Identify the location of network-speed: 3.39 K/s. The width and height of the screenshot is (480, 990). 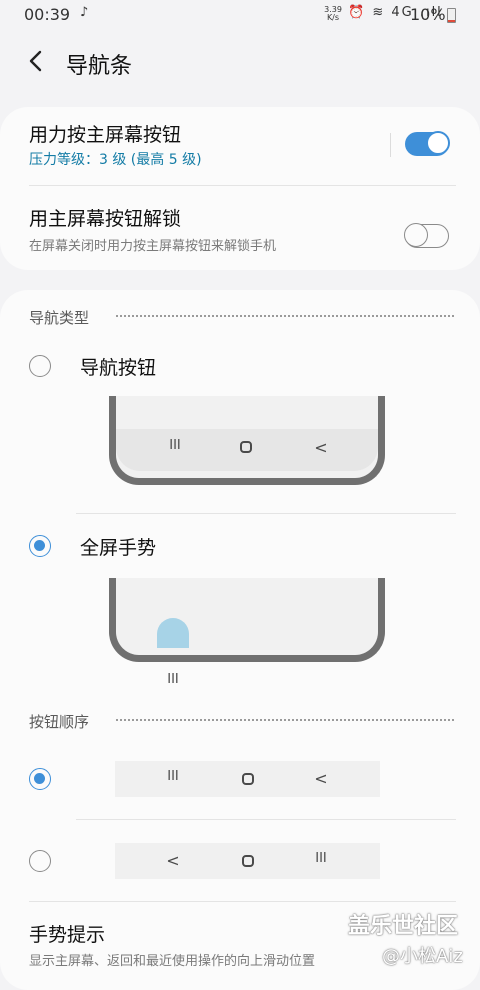
(333, 14).